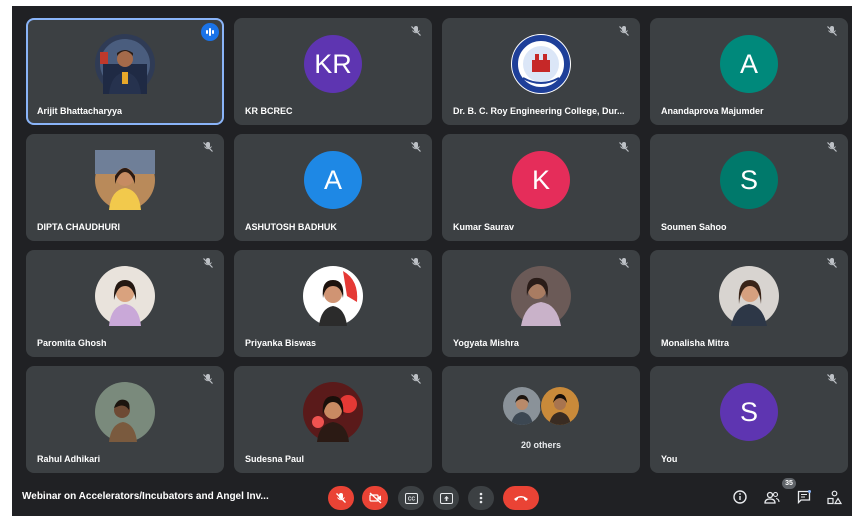  I want to click on participant-tile: KR KR BCREC, so click(333, 71).